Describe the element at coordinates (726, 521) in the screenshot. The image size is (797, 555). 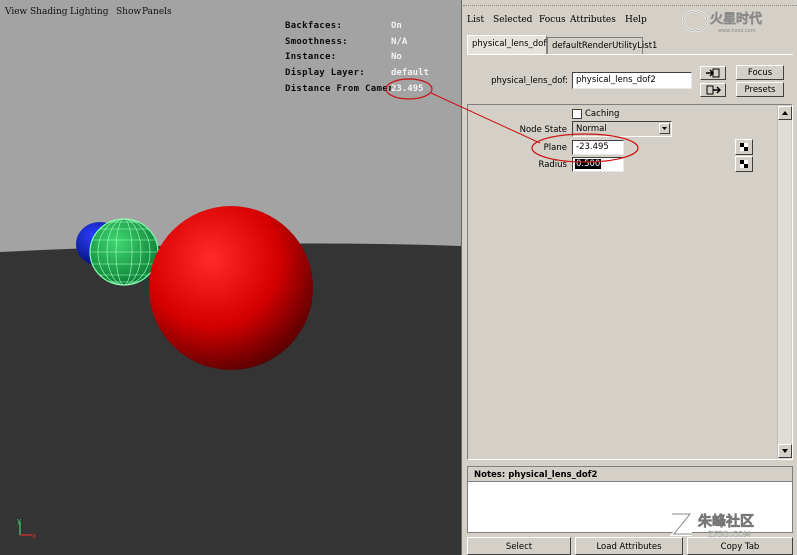
I see `svg-text: 朱峰社区` at that location.